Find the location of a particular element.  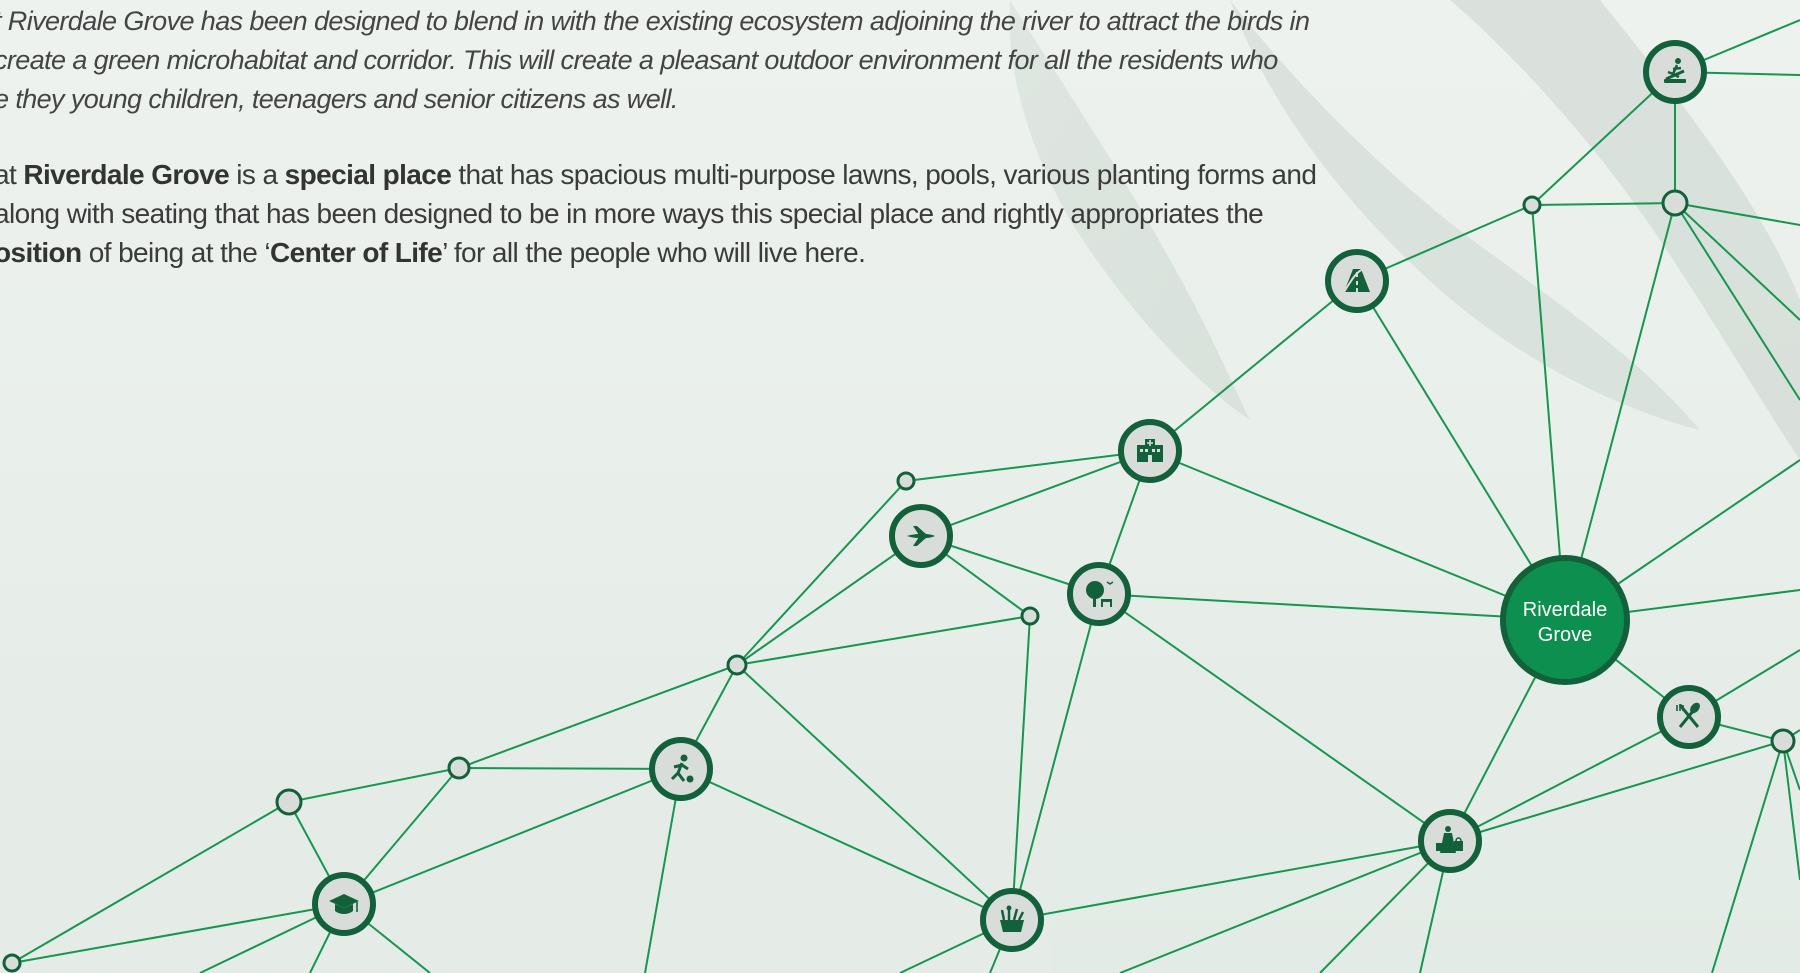

hospital-icon is located at coordinates (1150, 451).